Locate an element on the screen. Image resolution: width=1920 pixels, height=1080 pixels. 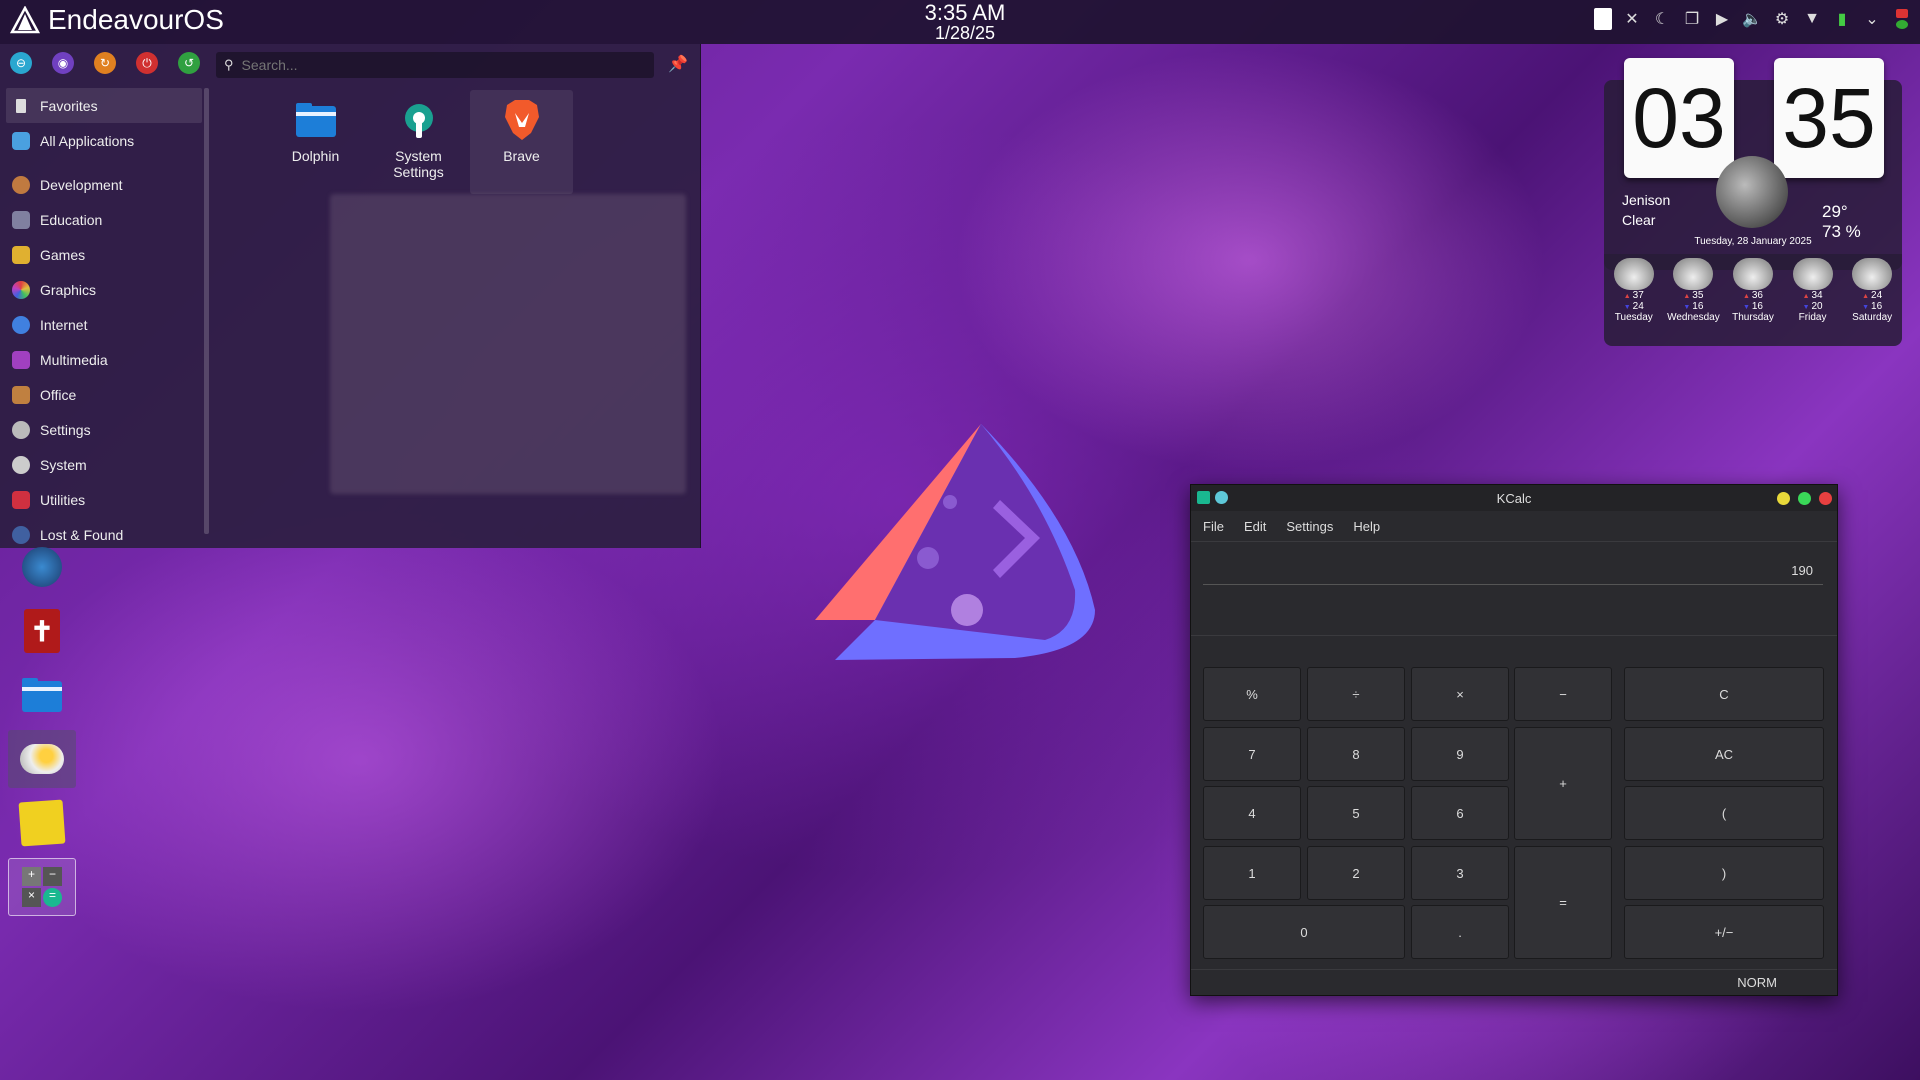
volume-icon: 🔈 is located at coordinates (1752, 19).